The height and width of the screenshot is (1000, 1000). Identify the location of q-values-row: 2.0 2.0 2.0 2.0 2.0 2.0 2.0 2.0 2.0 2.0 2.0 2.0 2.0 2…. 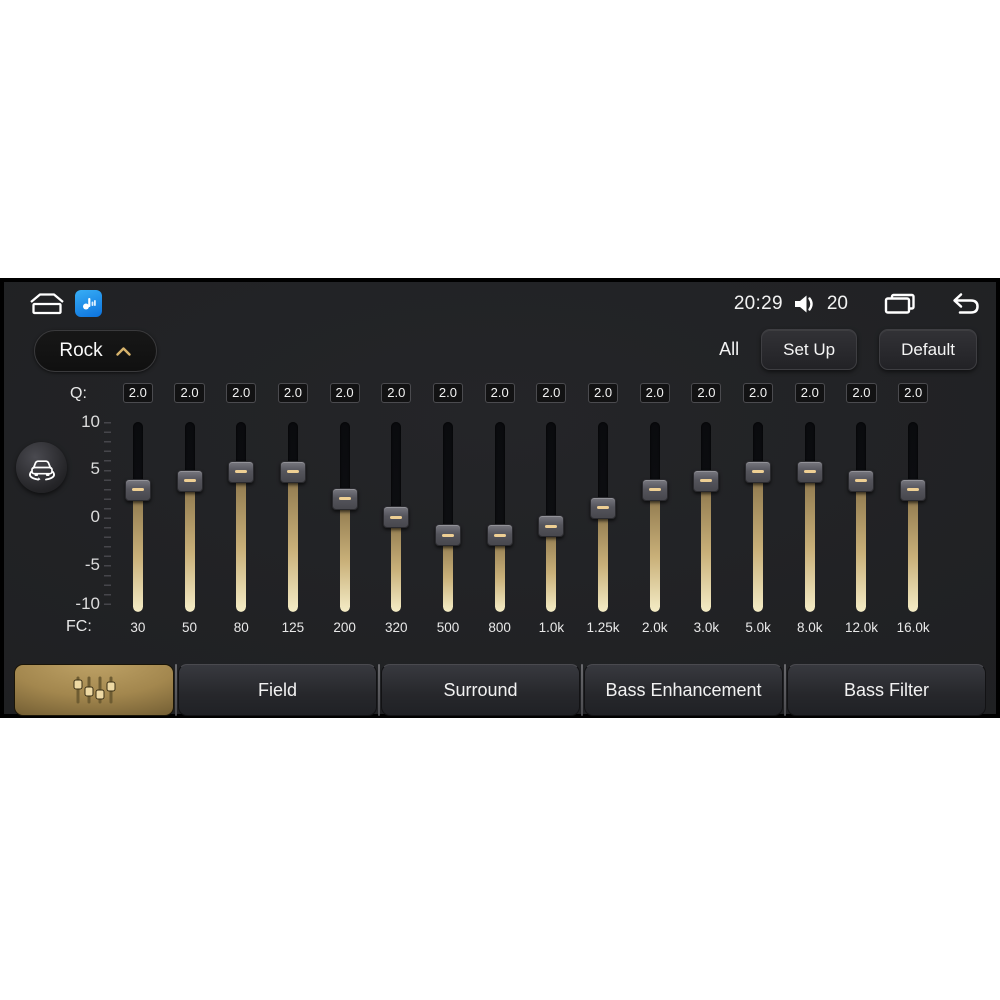
(525, 393).